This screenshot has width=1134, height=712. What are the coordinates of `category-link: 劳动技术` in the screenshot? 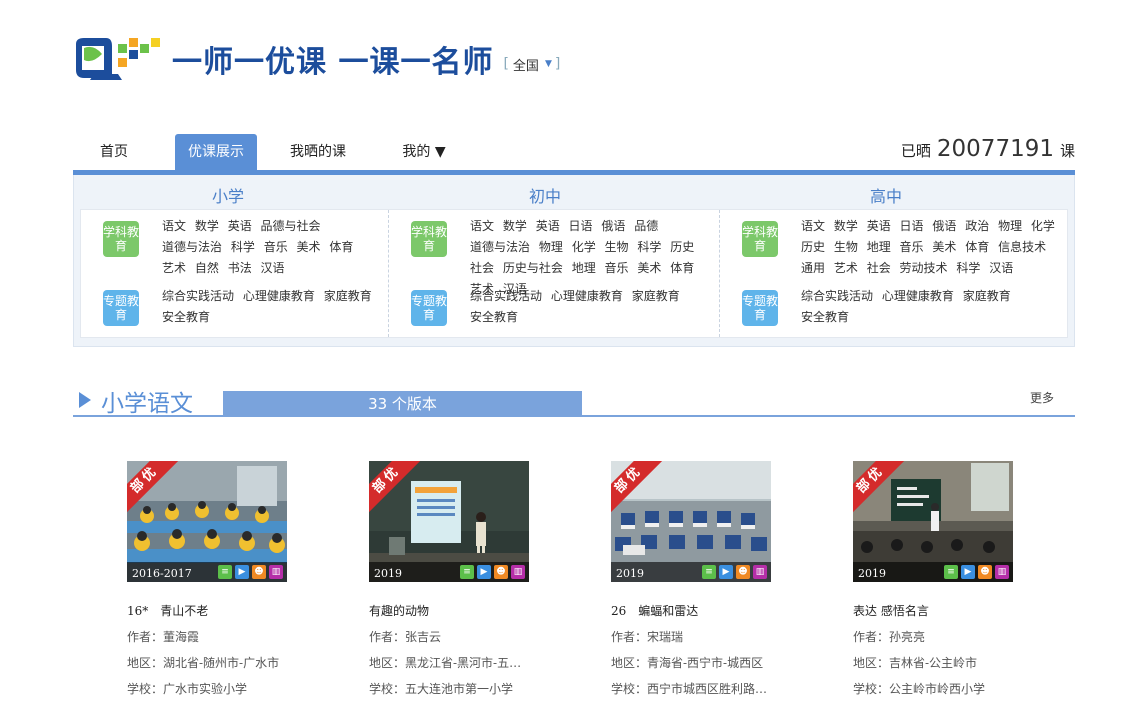 It's located at (924, 268).